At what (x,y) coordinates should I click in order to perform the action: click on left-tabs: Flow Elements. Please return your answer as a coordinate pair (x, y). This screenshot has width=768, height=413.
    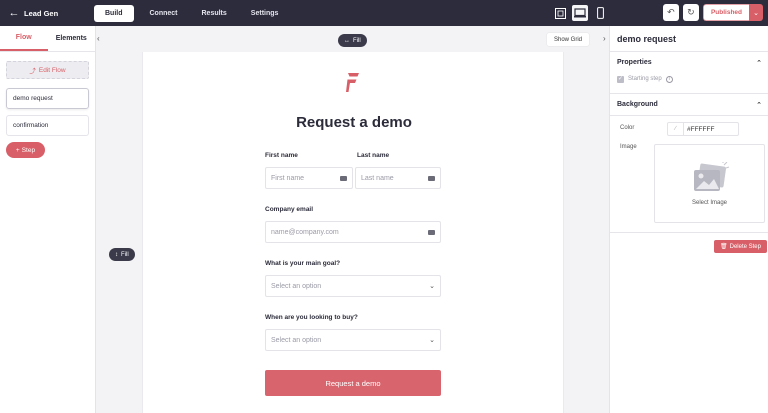
    Looking at the image, I should click on (47, 39).